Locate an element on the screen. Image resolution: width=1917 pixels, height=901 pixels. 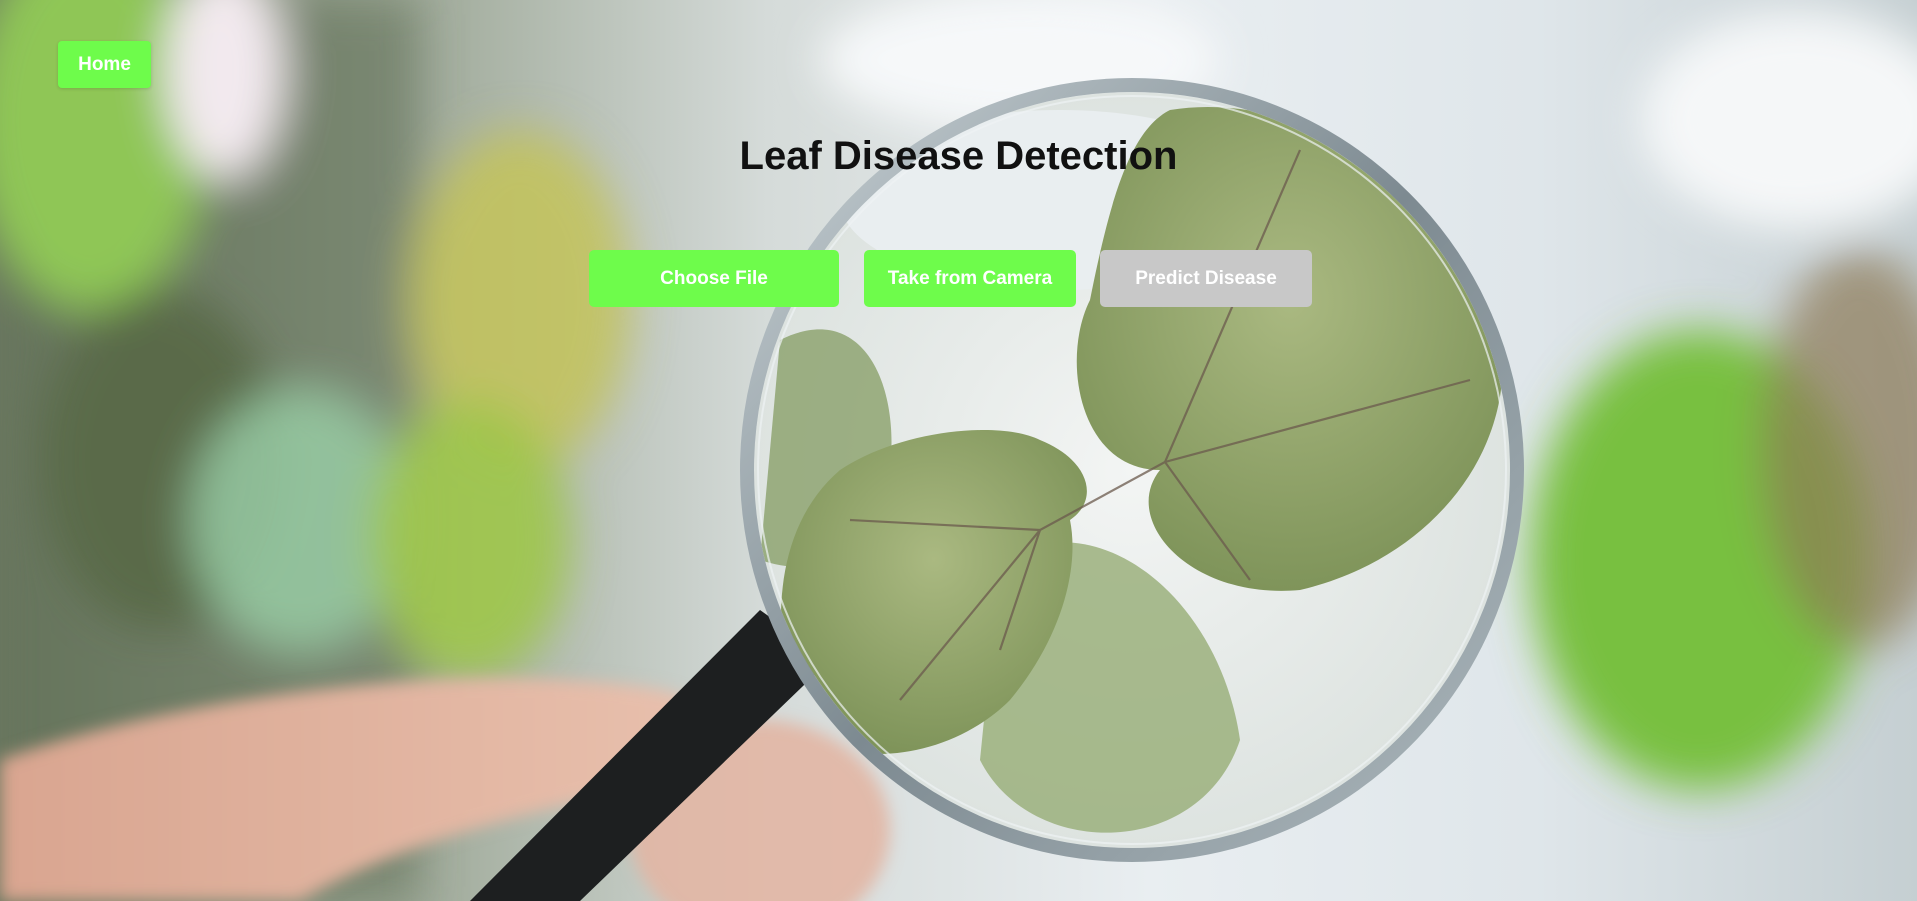
take-from-camera-button: Take from Camera is located at coordinates (970, 278).